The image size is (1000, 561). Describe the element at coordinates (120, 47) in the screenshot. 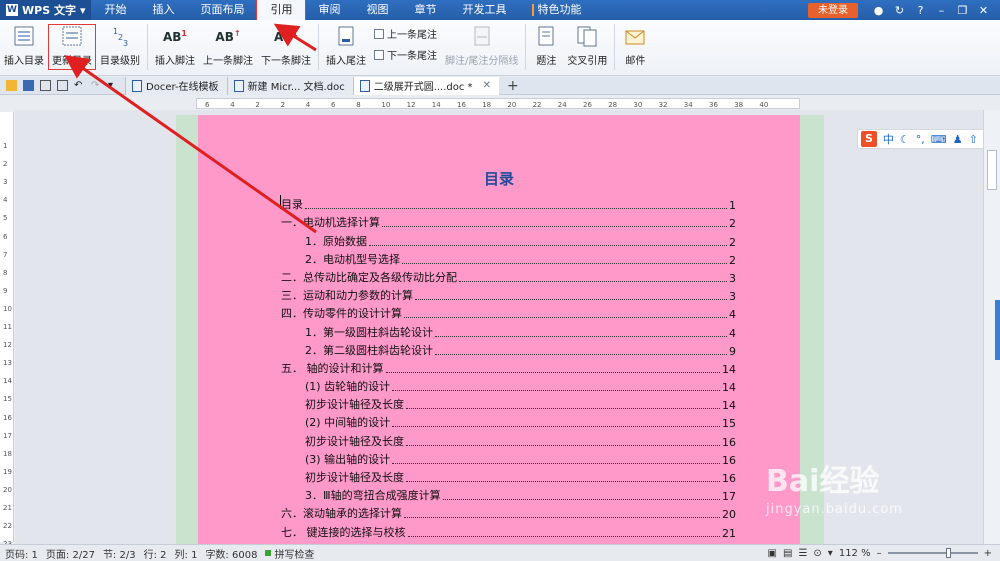

I see `toc-level-button: 123 目录级别` at that location.